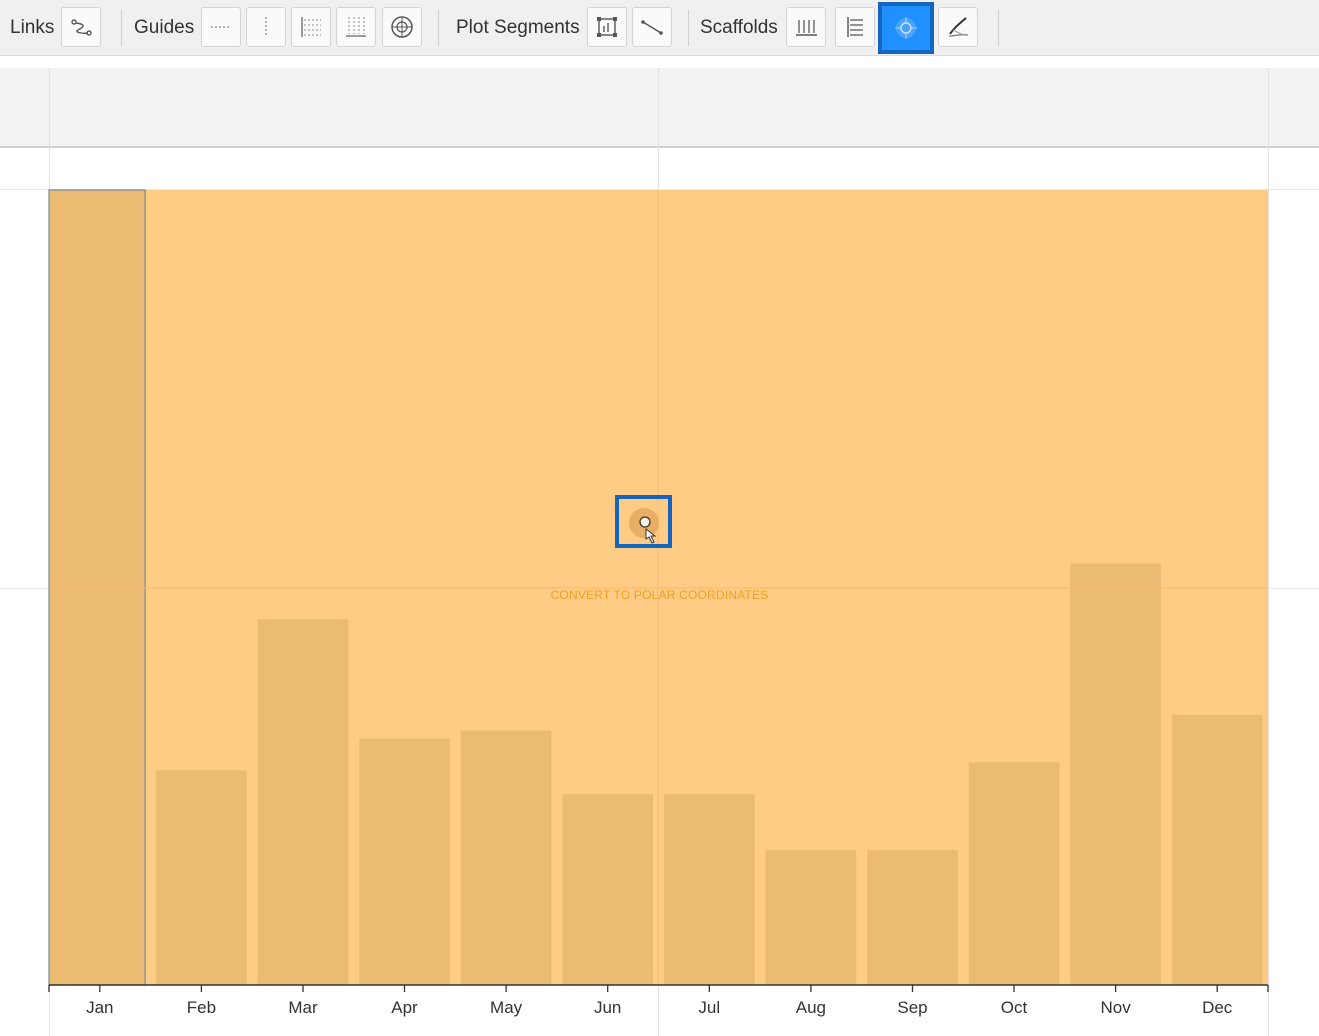  I want to click on convert-to-polar-hint: CONVERT TO POLAR COORDINATES, so click(659, 595).